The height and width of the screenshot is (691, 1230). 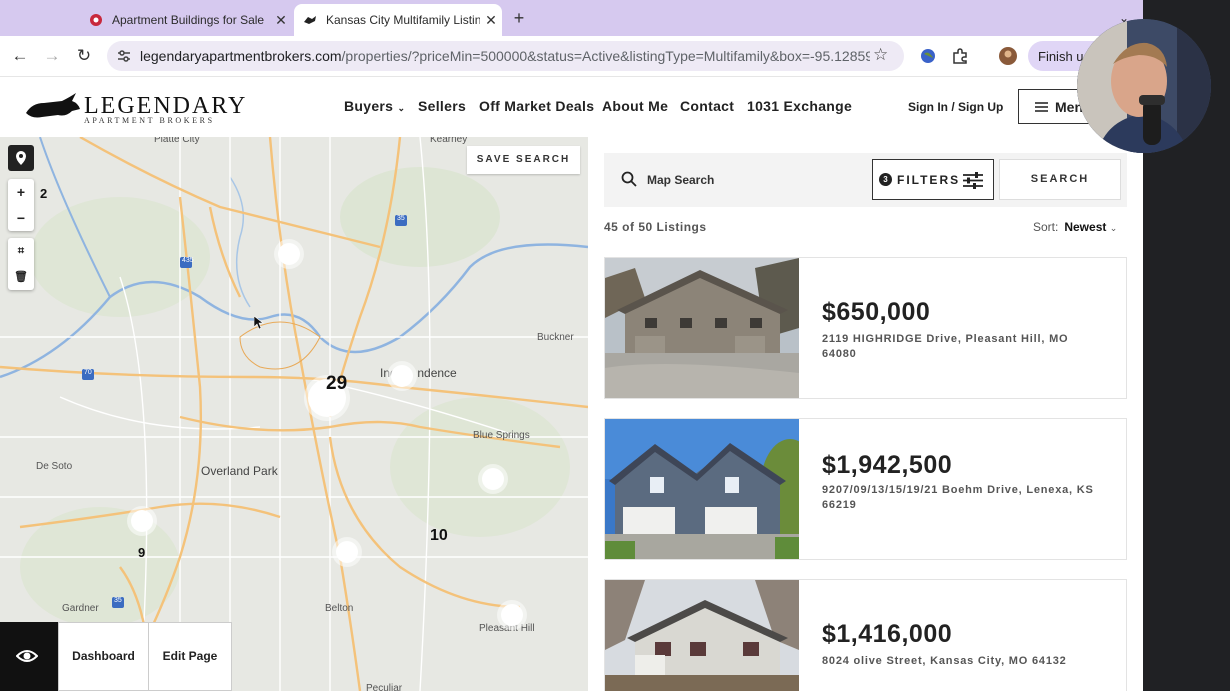 I want to click on zoom-in-button: +, so click(x=21, y=192).